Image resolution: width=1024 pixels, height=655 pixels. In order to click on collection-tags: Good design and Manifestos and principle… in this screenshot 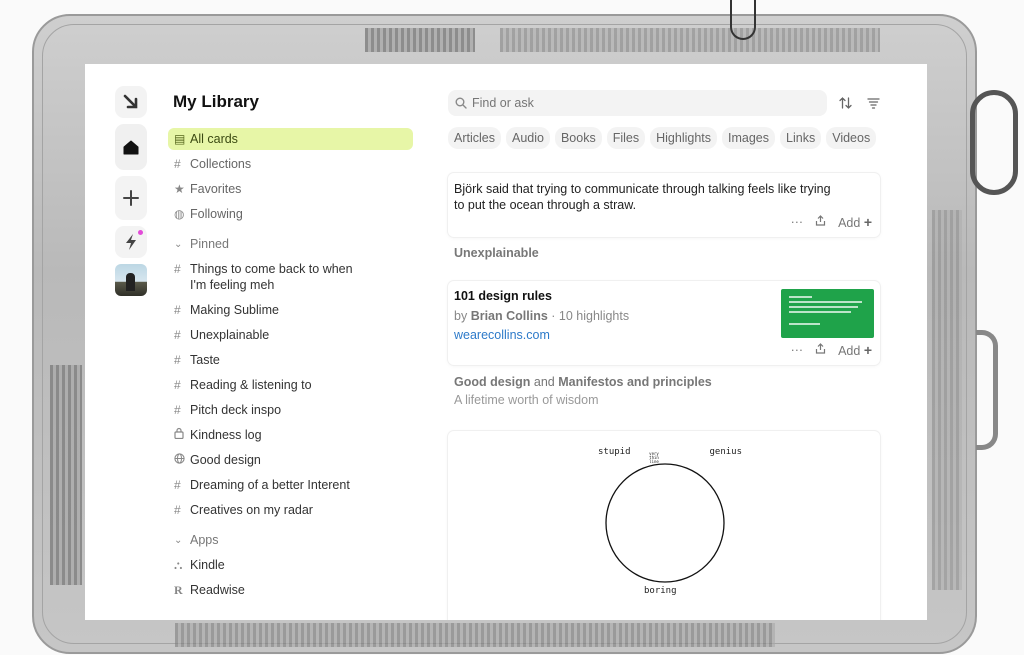, I will do `click(583, 382)`.